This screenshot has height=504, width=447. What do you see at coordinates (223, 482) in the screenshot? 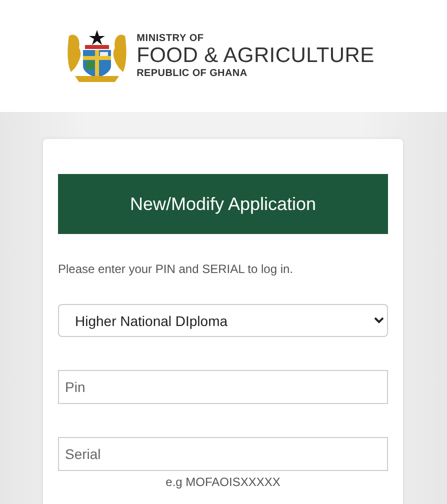
I see `serial-hint: e.g MOFAOISXXXXX` at bounding box center [223, 482].